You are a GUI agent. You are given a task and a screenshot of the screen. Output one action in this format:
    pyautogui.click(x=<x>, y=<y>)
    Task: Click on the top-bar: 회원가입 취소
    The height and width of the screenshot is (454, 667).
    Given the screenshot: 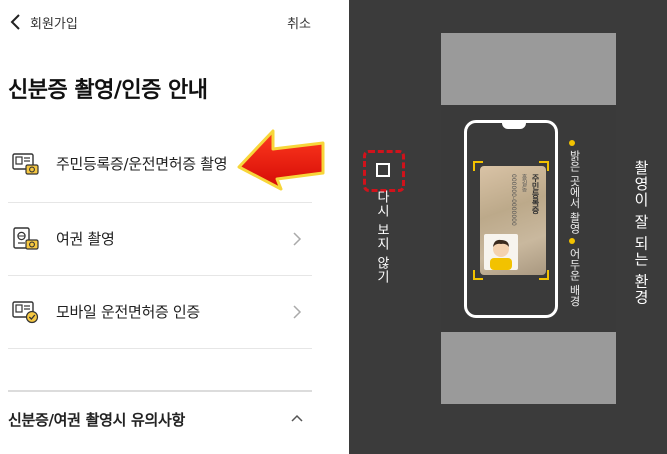 What is the action you would take?
    pyautogui.click(x=174, y=22)
    